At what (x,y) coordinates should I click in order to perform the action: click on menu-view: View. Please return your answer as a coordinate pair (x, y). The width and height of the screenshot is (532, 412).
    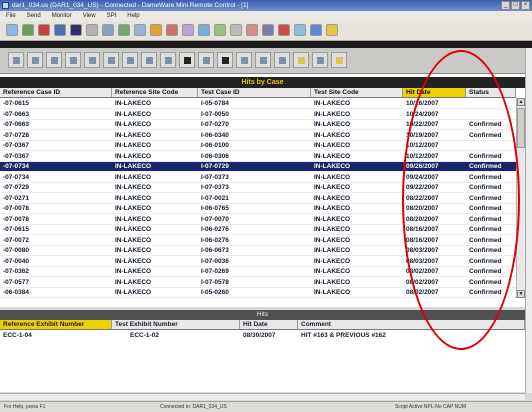
    Looking at the image, I should click on (89, 16).